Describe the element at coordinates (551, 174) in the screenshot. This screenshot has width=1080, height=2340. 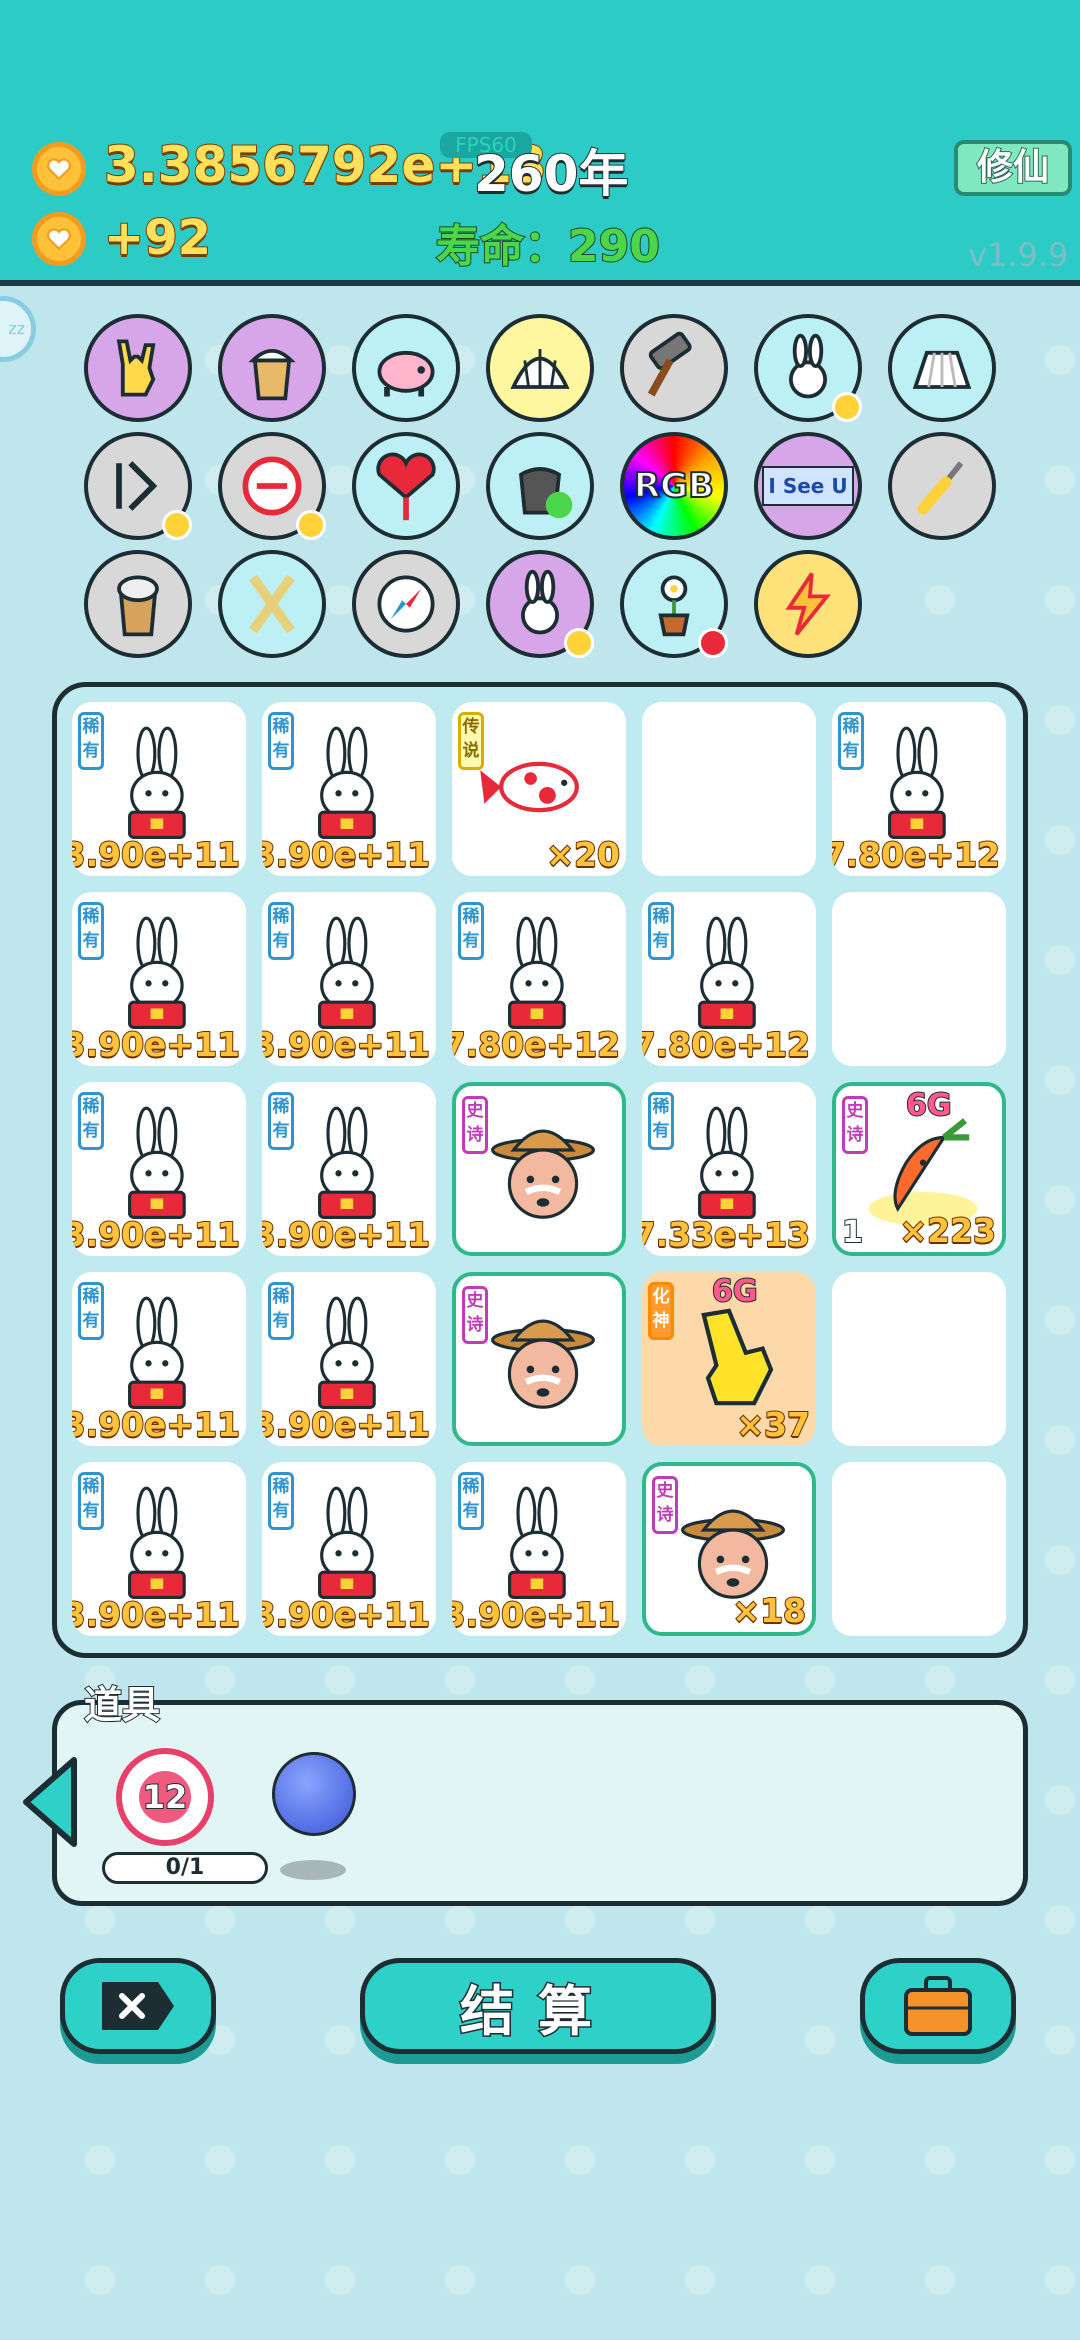
I see `years-counter: 260年` at that location.